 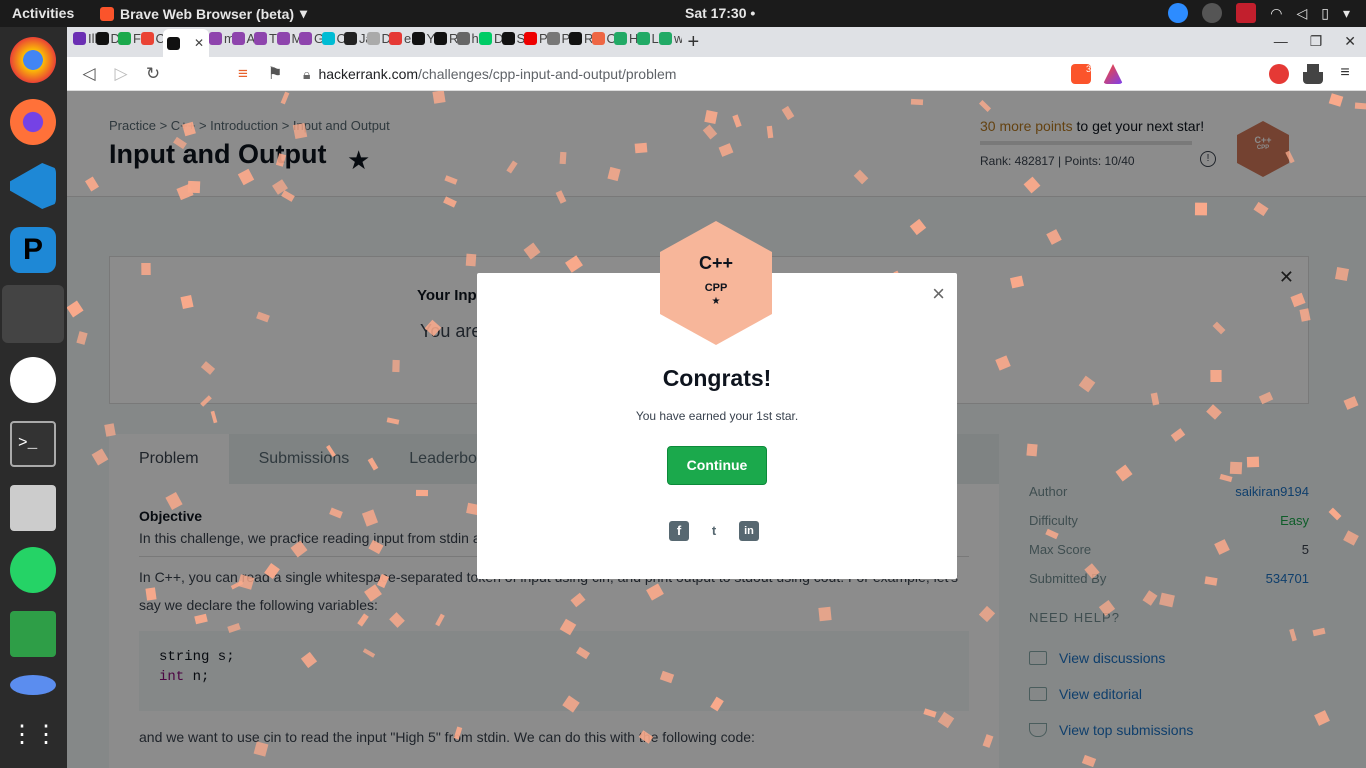 I want to click on tab-label: Re, so click(x=588, y=38).